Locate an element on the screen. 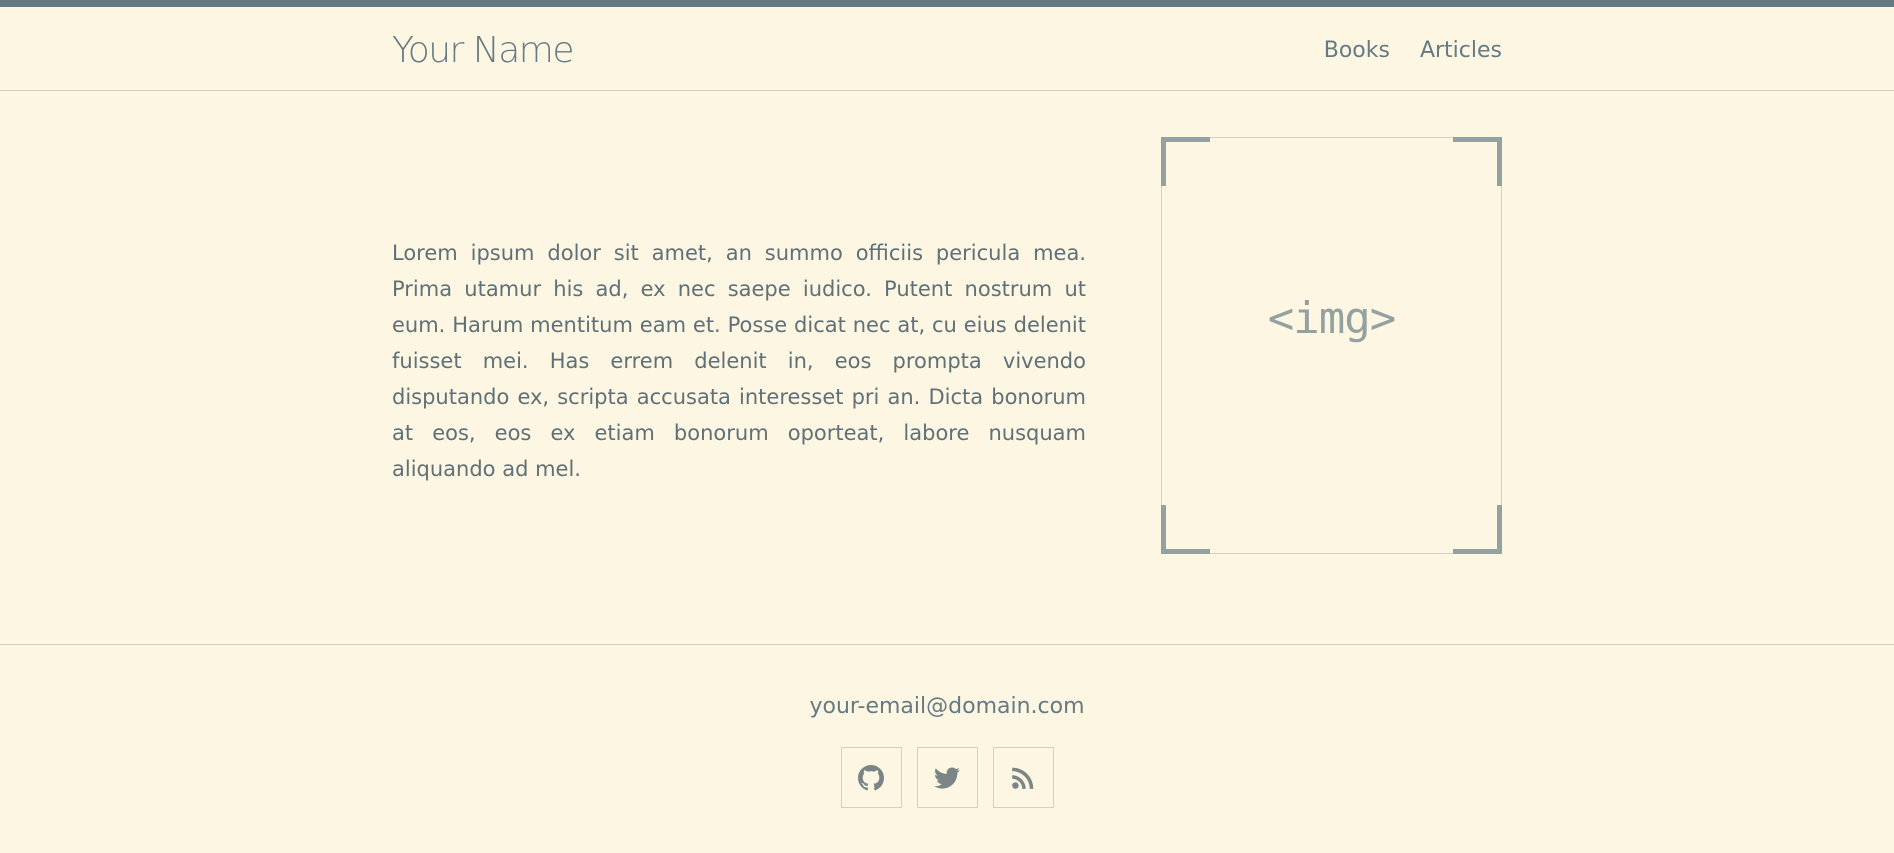 This screenshot has height=853, width=1894. github-button is located at coordinates (871, 777).